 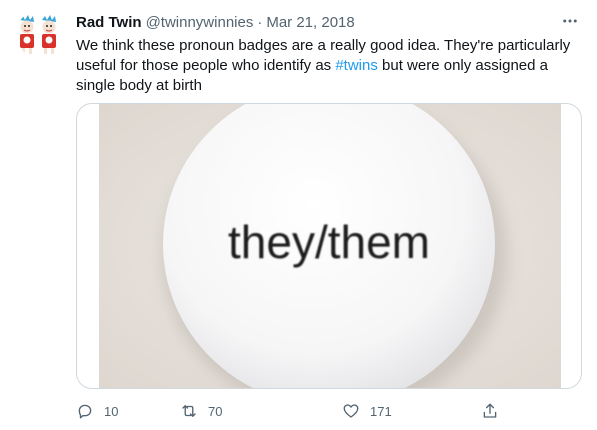 I want to click on tweet-actions: 10 70 171, so click(x=291, y=411).